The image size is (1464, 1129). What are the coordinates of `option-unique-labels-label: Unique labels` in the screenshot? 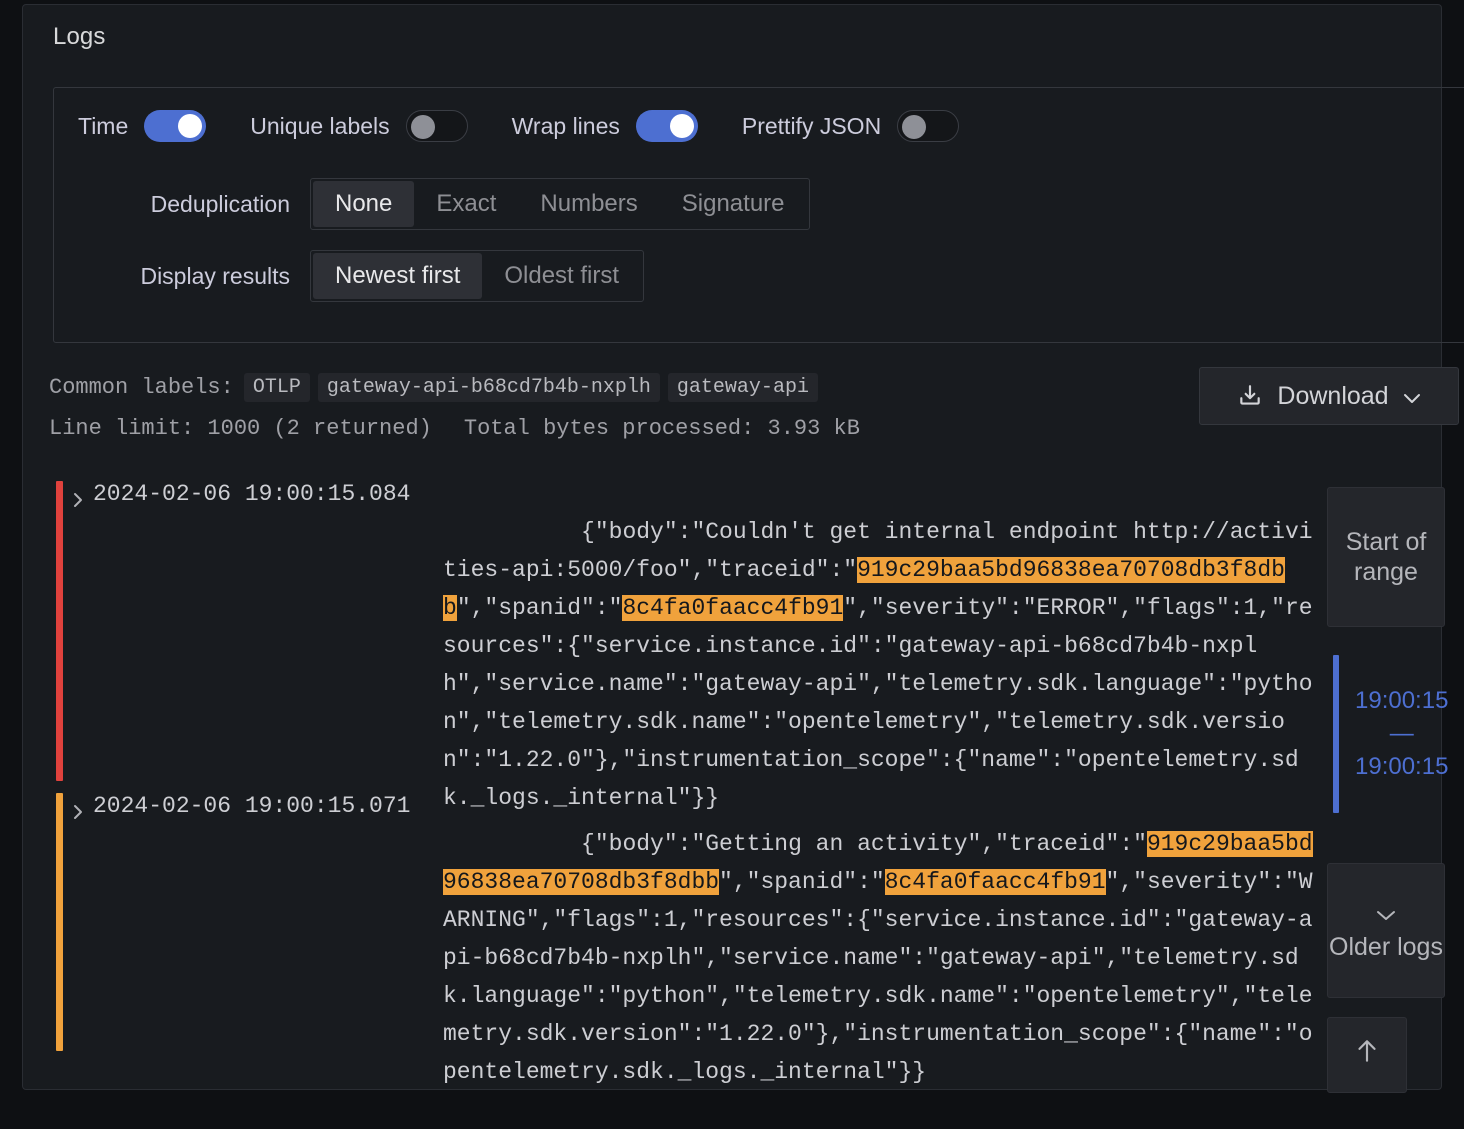 It's located at (320, 125).